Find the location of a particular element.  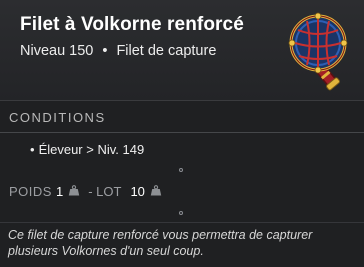

item-subtitle: Niveau 150 • Filet de capture is located at coordinates (118, 51).